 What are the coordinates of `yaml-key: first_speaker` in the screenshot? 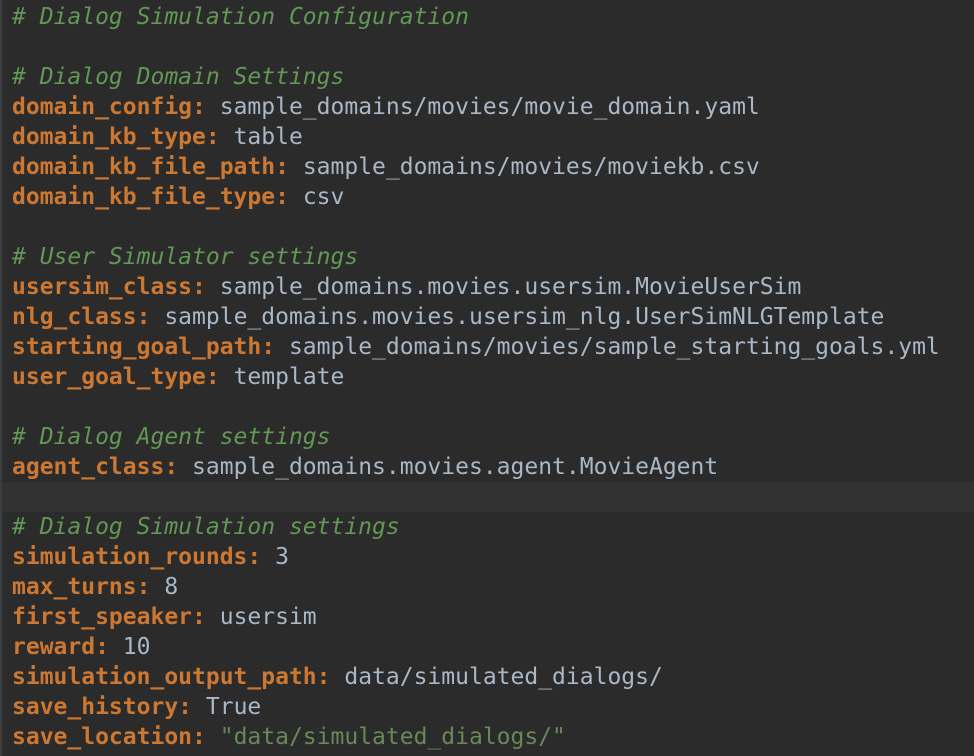 It's located at (102, 617).